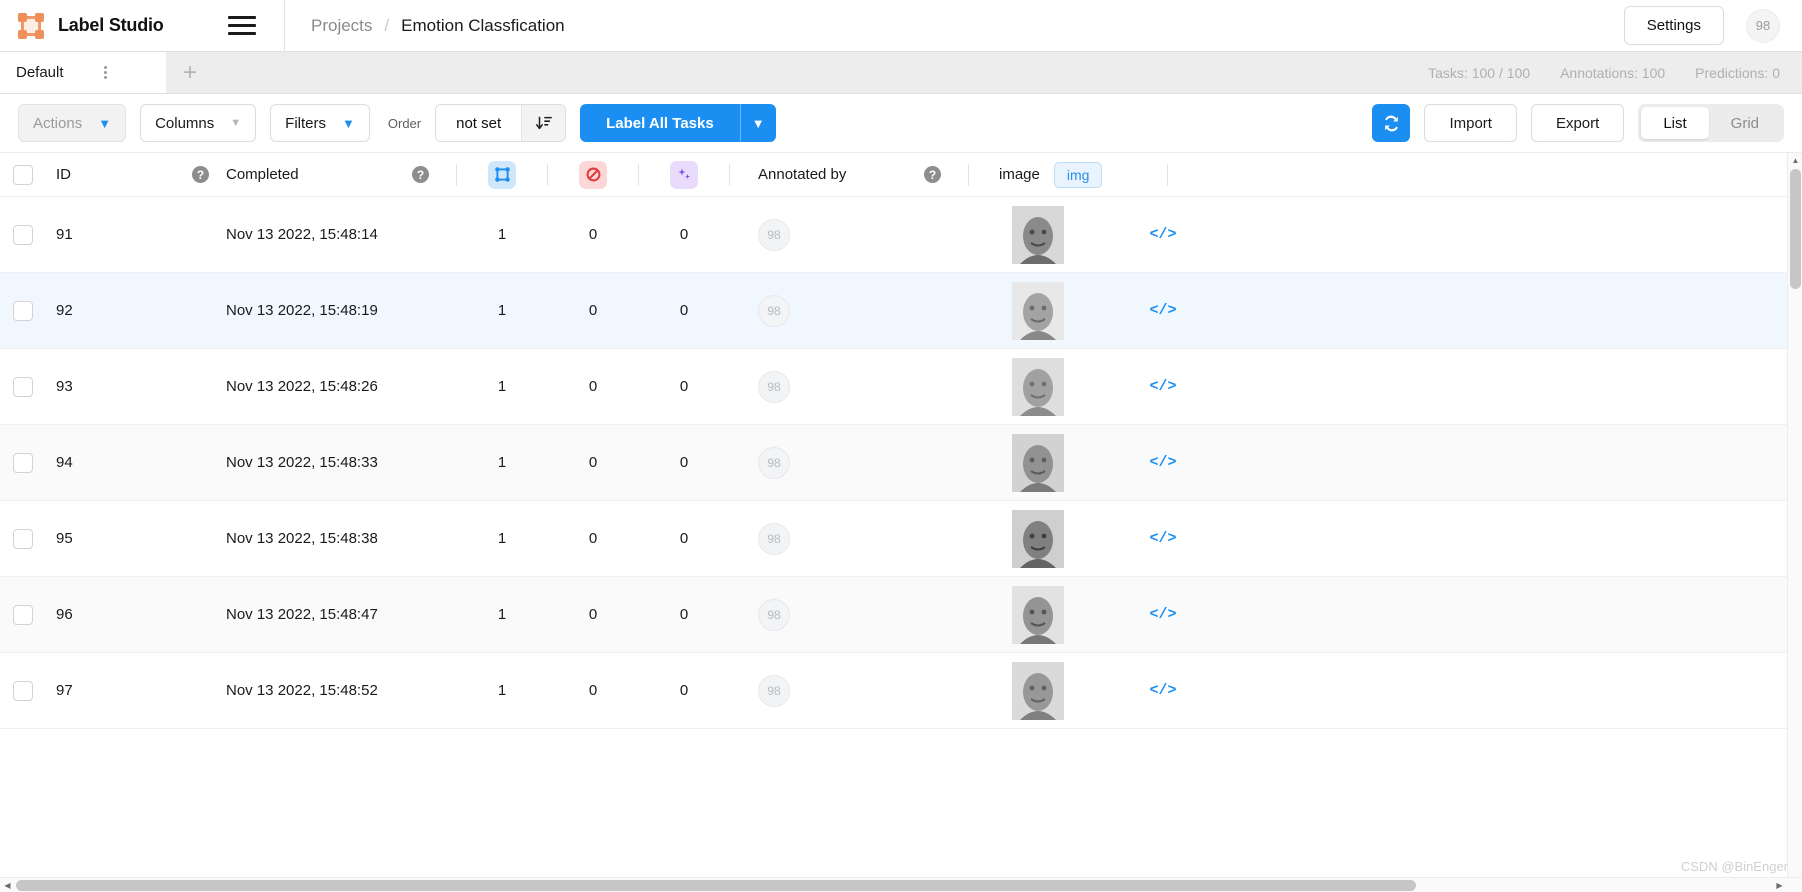 The width and height of the screenshot is (1802, 892). Describe the element at coordinates (660, 123) in the screenshot. I see `label-all-tasks-label: Label All Tasks` at that location.